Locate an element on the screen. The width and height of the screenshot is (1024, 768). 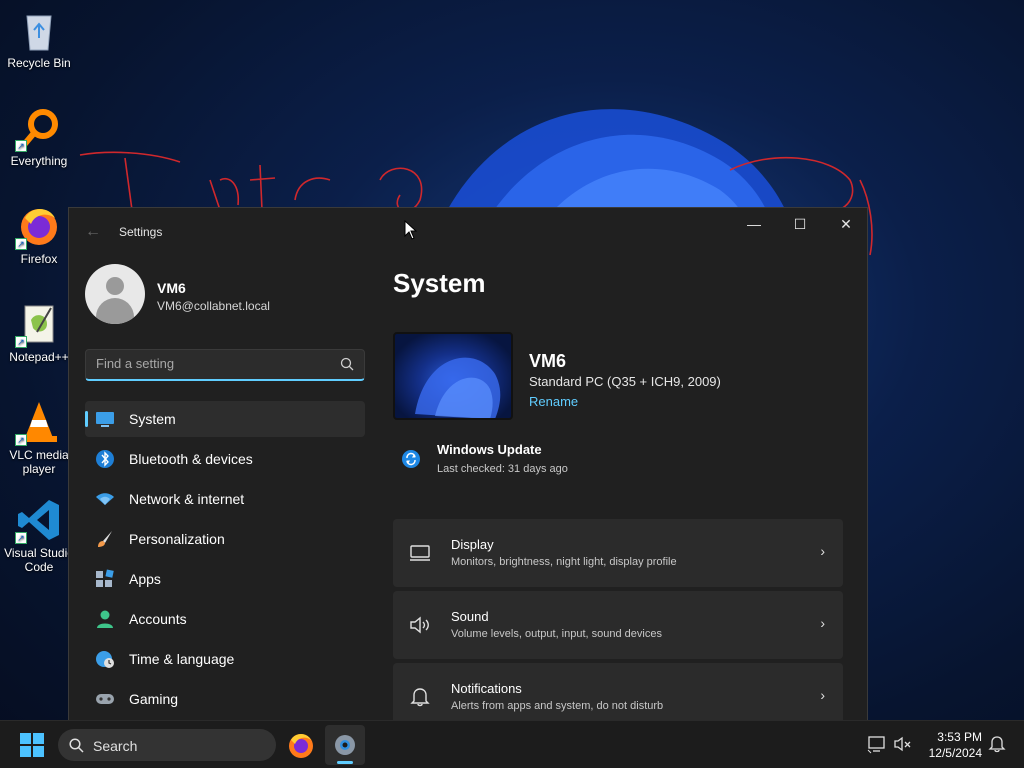
search-input is located at coordinates (211, 363).